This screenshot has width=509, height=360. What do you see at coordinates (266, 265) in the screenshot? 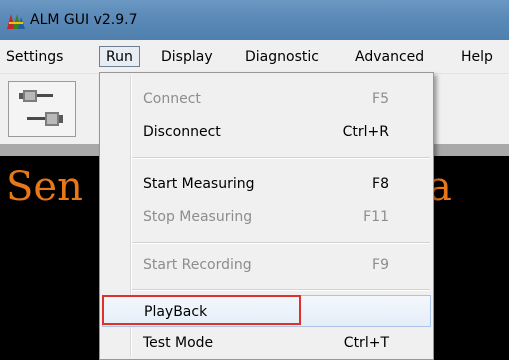
I see `menu-item-start-recording: Start Recording F9` at bounding box center [266, 265].